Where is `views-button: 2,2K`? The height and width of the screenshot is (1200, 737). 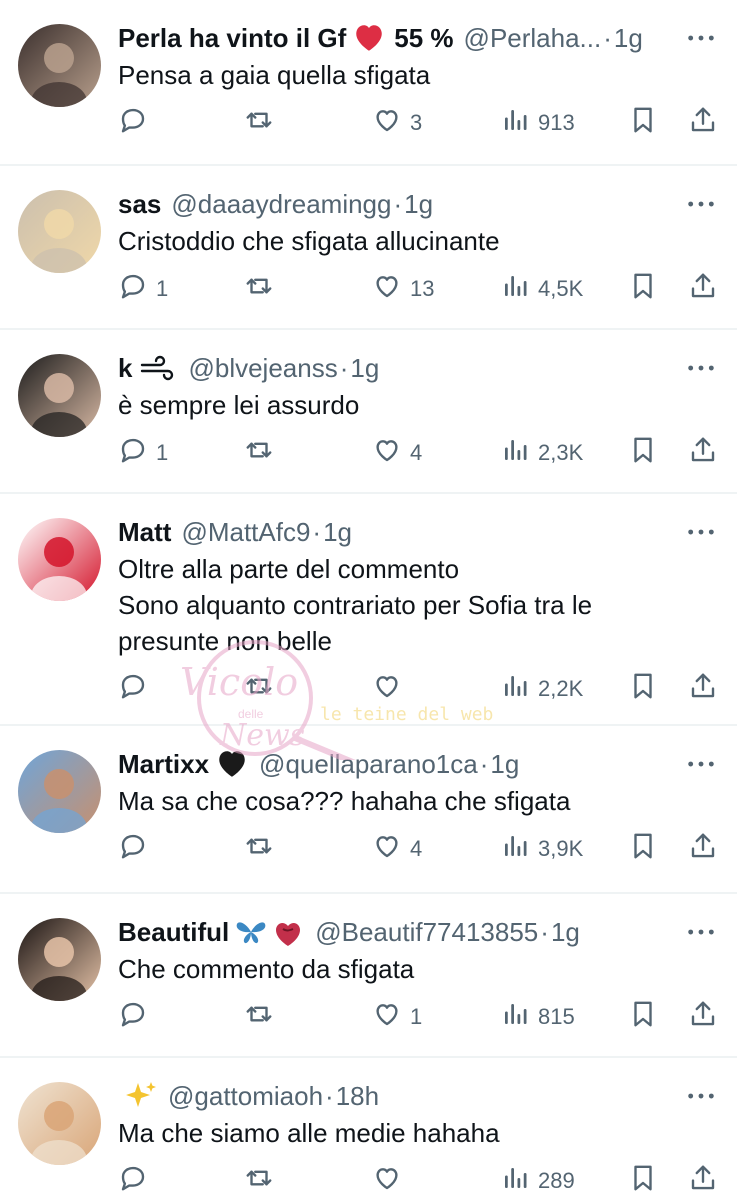
views-button: 2,2K is located at coordinates (541, 689).